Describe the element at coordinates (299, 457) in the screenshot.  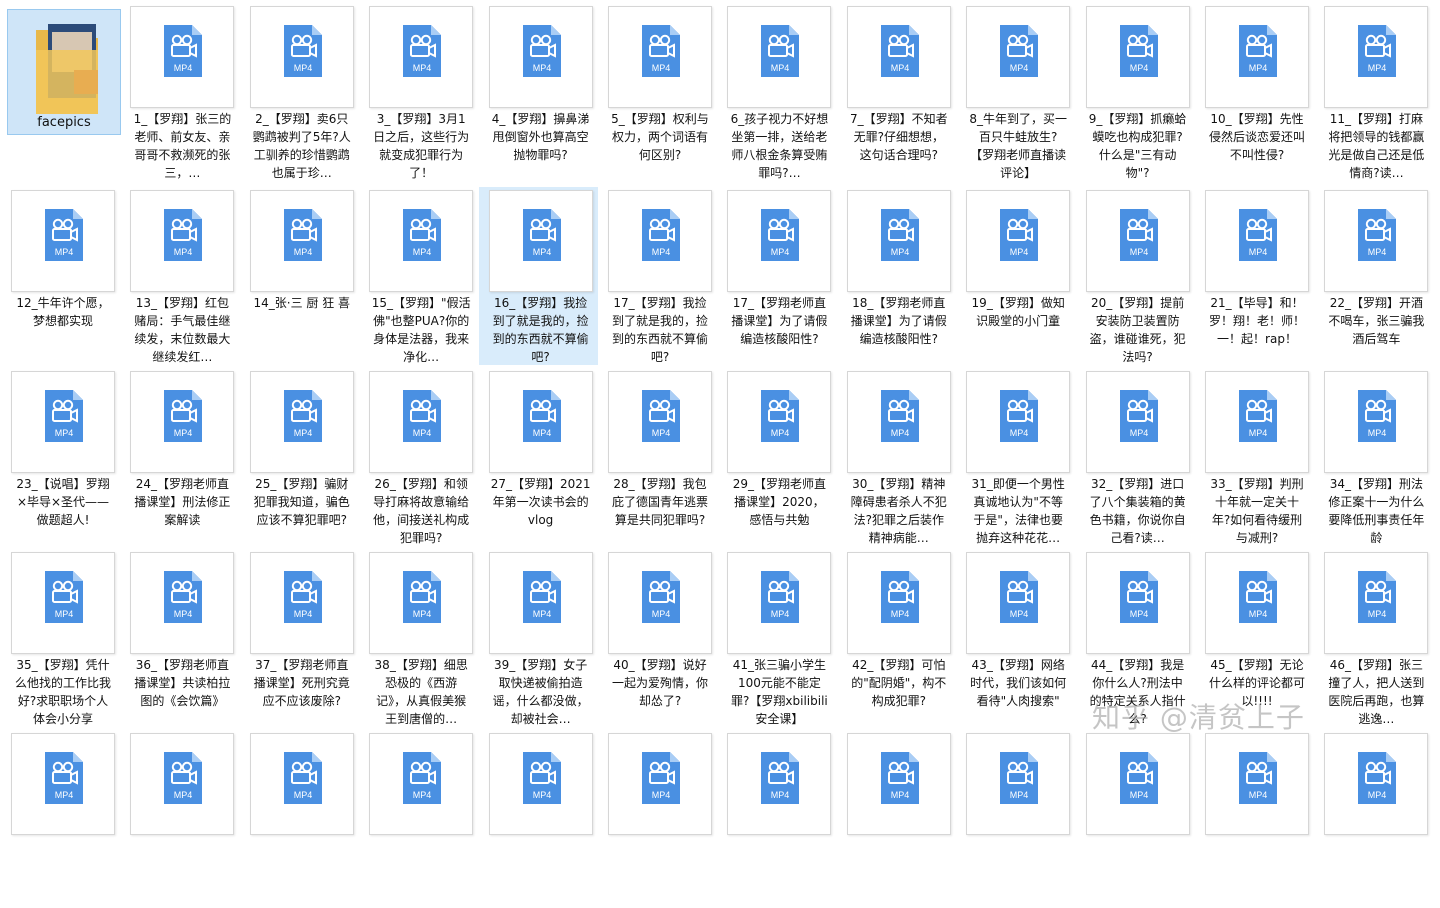
I see `mp4-file-item: MP4 25_【罗翔】骗财犯罪我知道，骗色应该不算犯罪吧?` at that location.